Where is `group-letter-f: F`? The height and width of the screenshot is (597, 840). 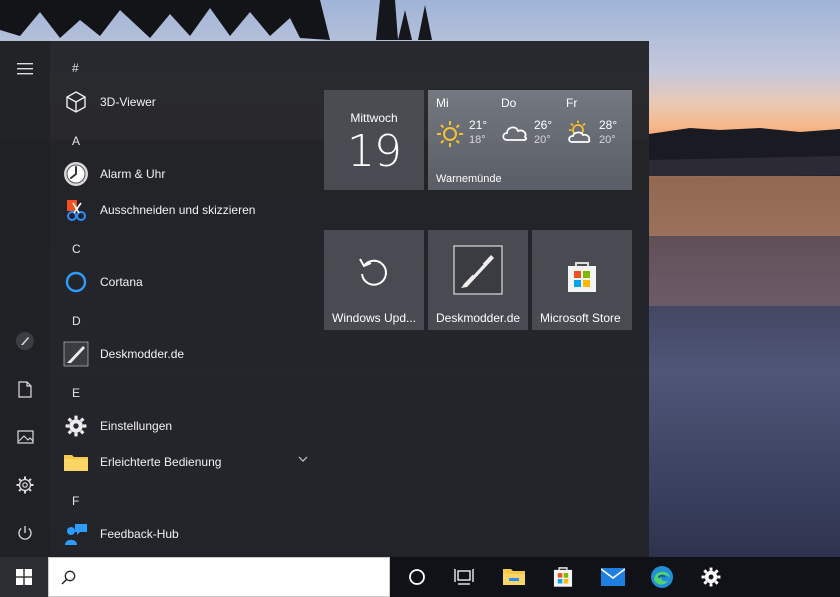 group-letter-f: F is located at coordinates (75, 501).